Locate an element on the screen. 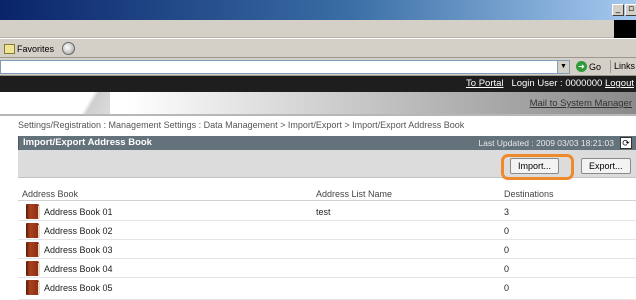 Image resolution: width=636 pixels, height=300 pixels. address-book-link: Address Book 05 is located at coordinates (78, 288).